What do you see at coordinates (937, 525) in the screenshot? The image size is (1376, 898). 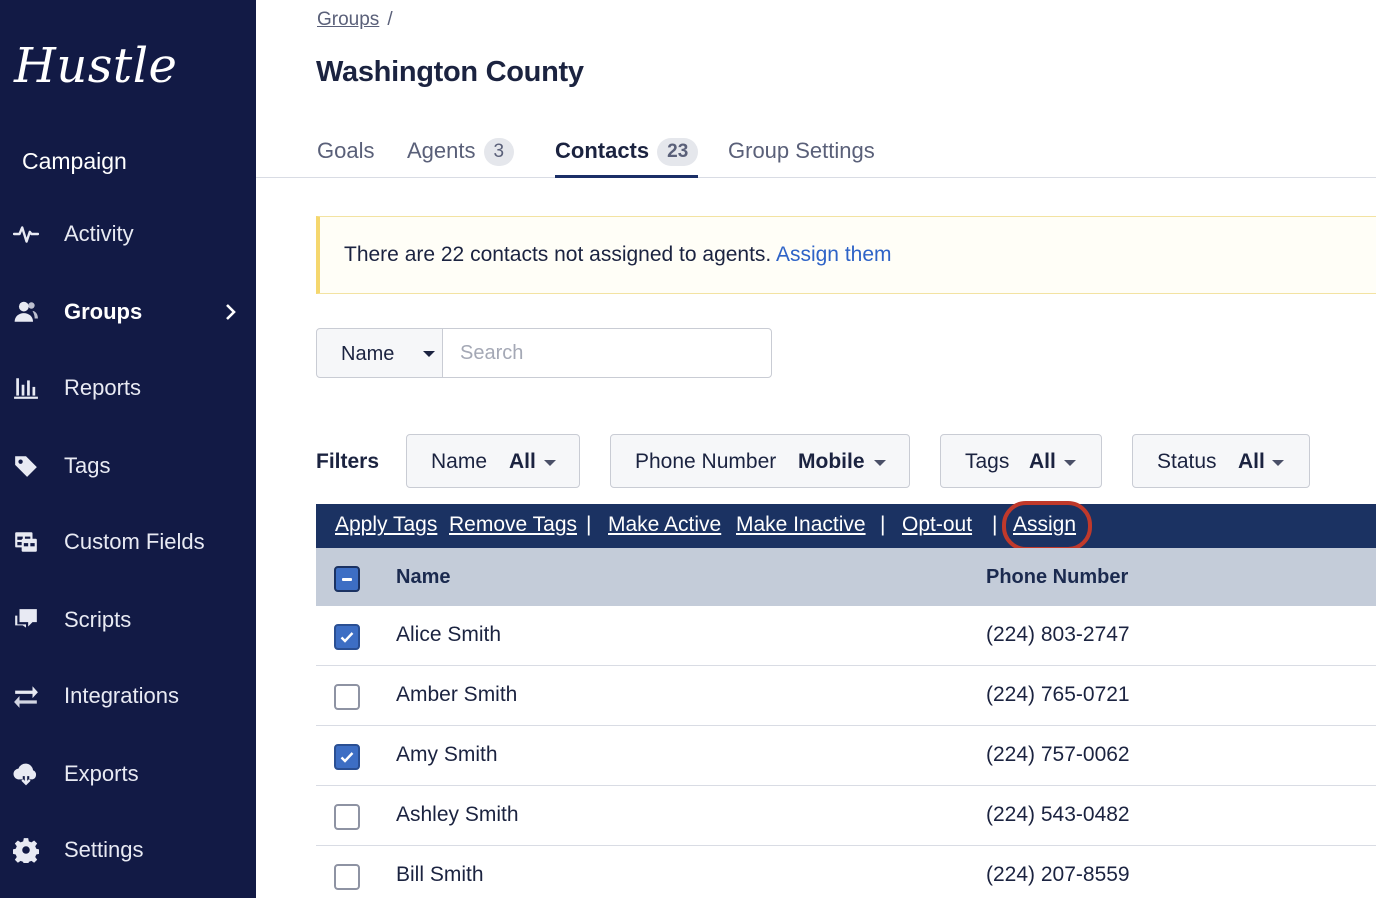 I see `opt-out-button: Opt-out` at bounding box center [937, 525].